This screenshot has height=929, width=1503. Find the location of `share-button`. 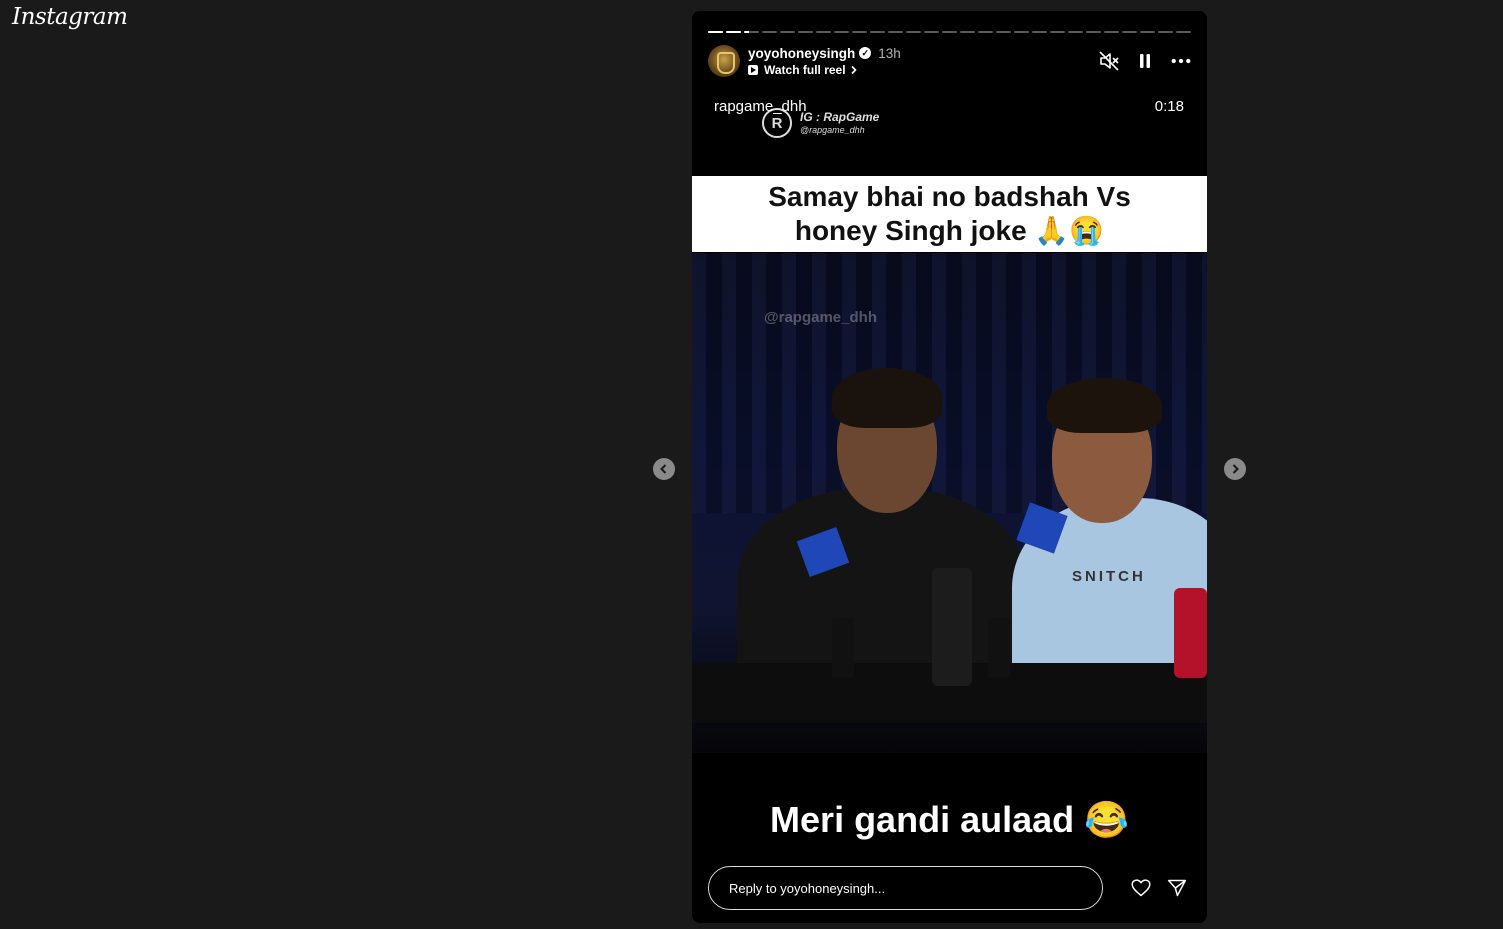

share-button is located at coordinates (1177, 888).